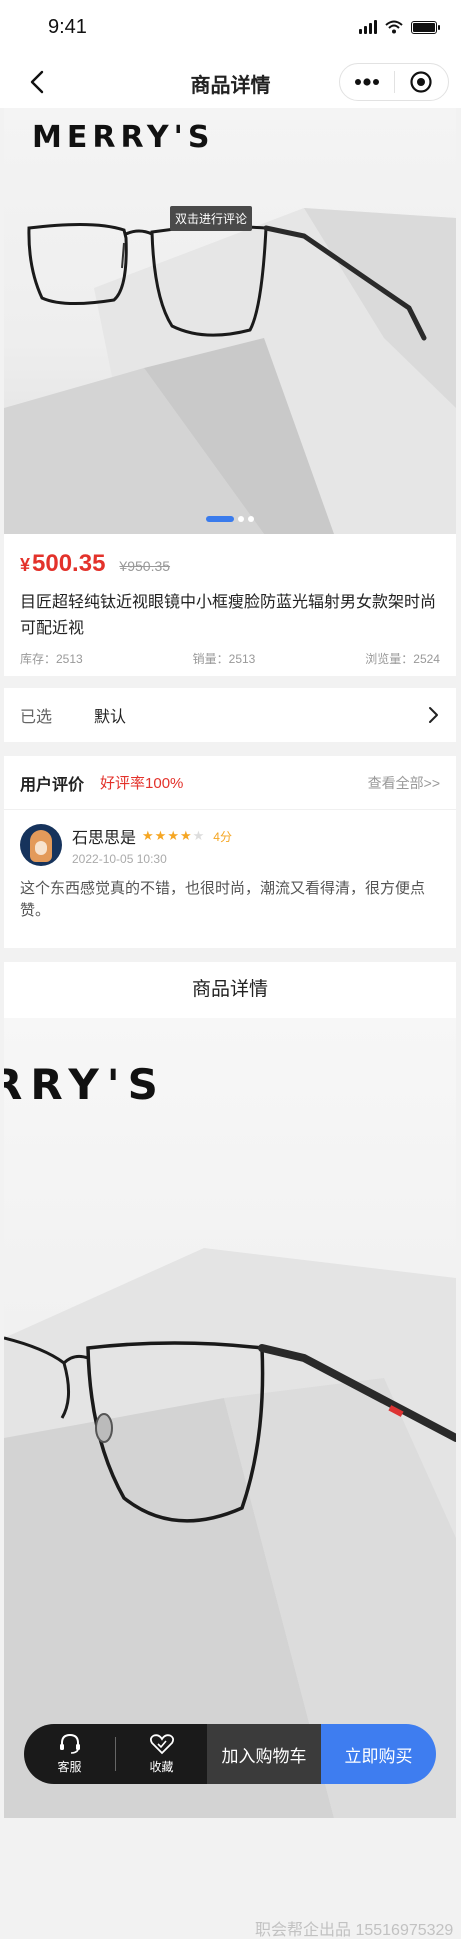  What do you see at coordinates (402, 659) in the screenshot?
I see `views-count: 浏览量：2524` at bounding box center [402, 659].